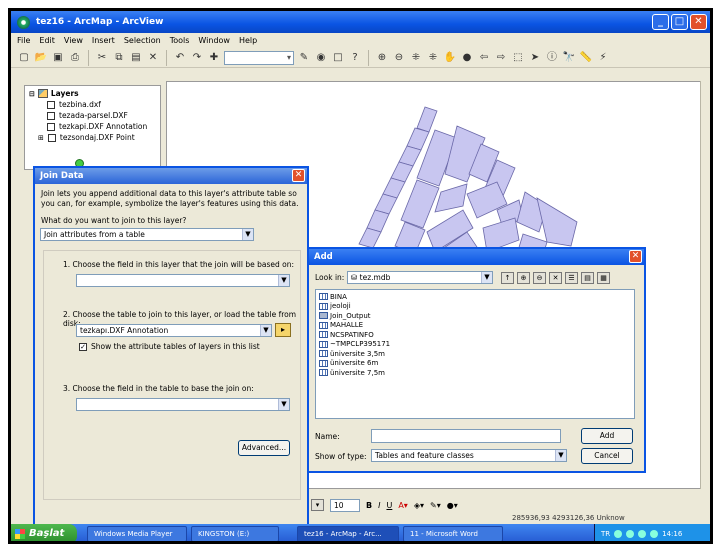 Image resolution: width=721 pixels, height=553 pixels. Describe the element at coordinates (92, 93) in the screenshot. I see `layers-group: ⊟ Layers` at that location.